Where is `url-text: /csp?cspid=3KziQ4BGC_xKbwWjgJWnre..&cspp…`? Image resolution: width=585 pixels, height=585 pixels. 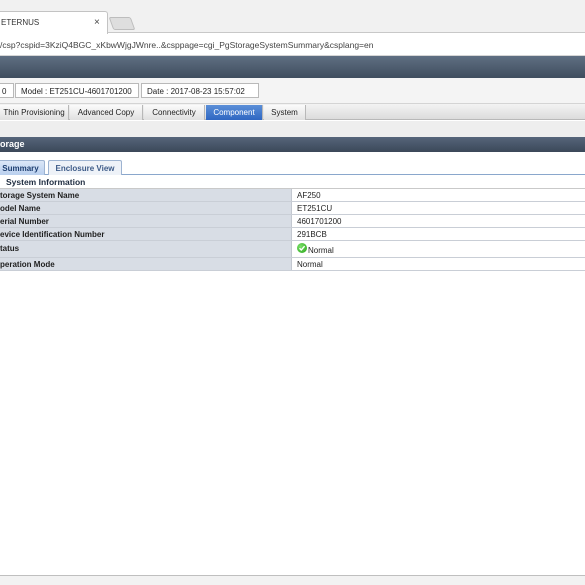 url-text: /csp?cspid=3KziQ4BGC_xKbwWjgJWnre..&cspp… is located at coordinates (186, 45).